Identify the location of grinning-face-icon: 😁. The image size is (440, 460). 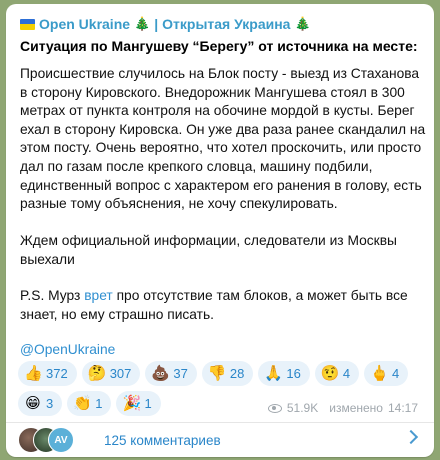
(33, 403).